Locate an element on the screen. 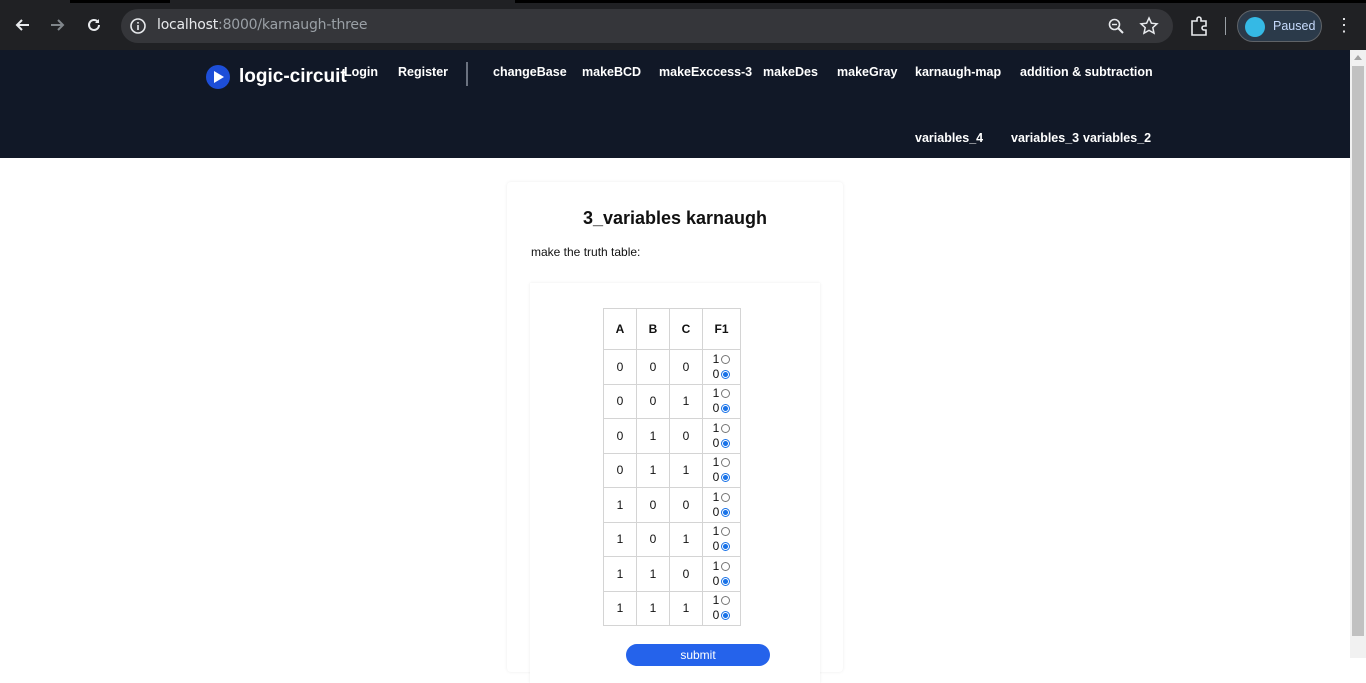 The height and width of the screenshot is (683, 1366). register-link: Register is located at coordinates (423, 72).